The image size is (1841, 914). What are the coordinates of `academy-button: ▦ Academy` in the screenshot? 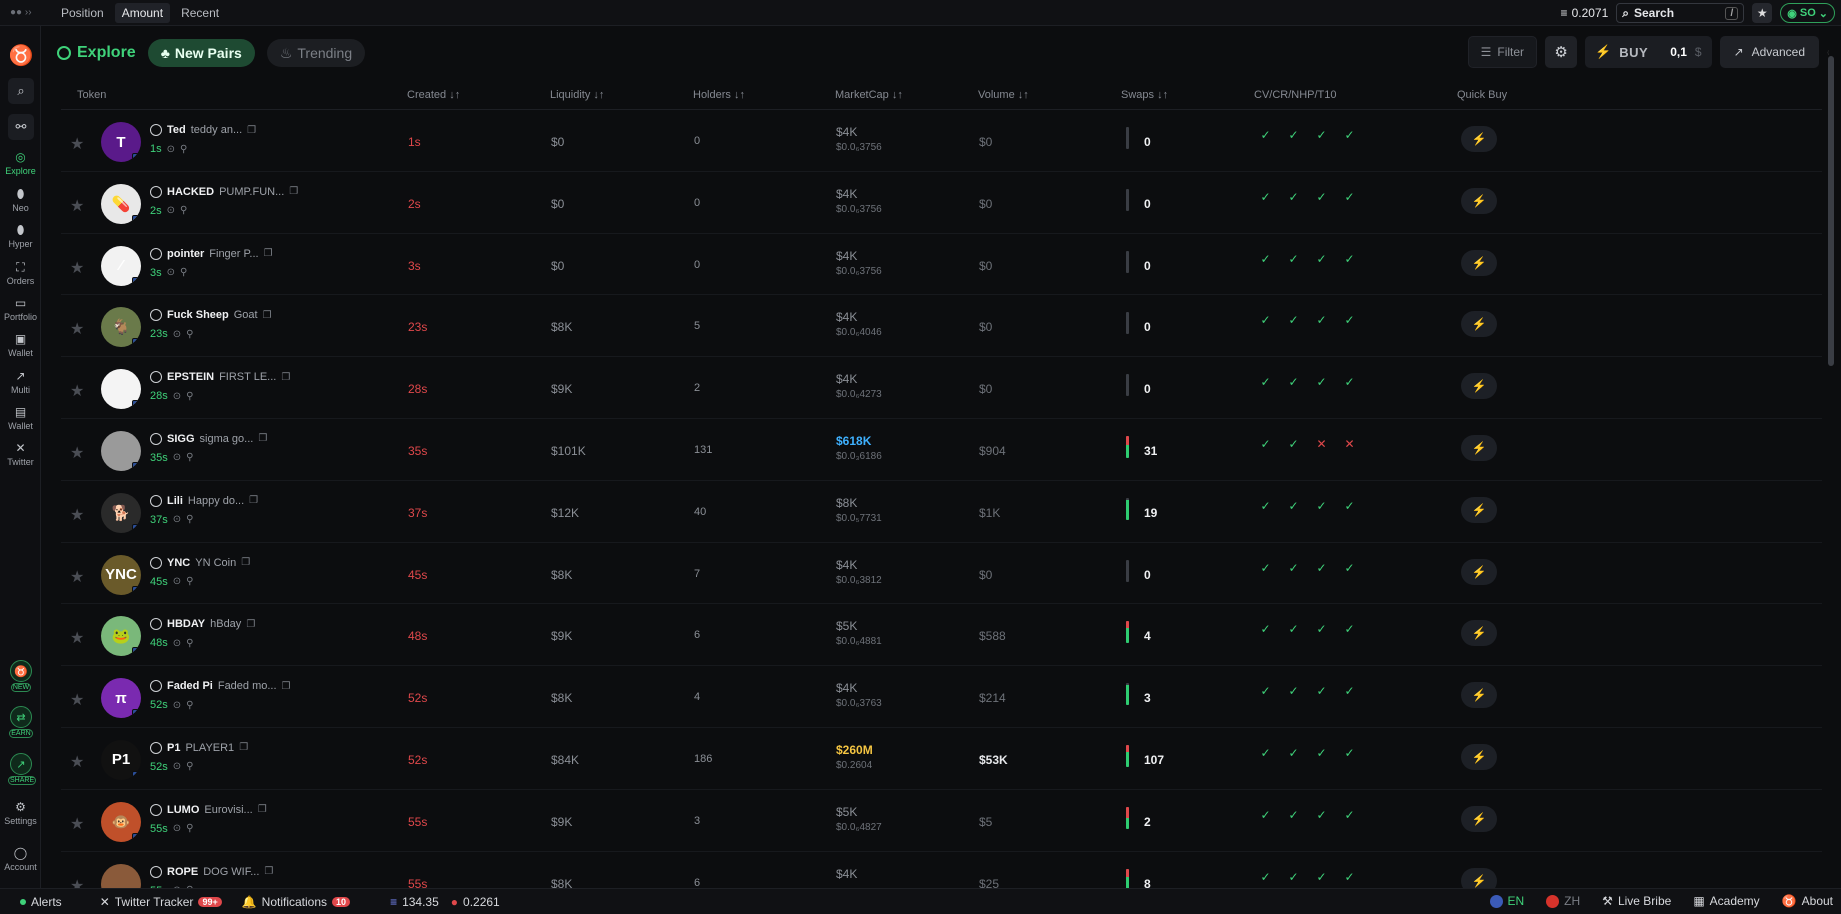 It's located at (1726, 901).